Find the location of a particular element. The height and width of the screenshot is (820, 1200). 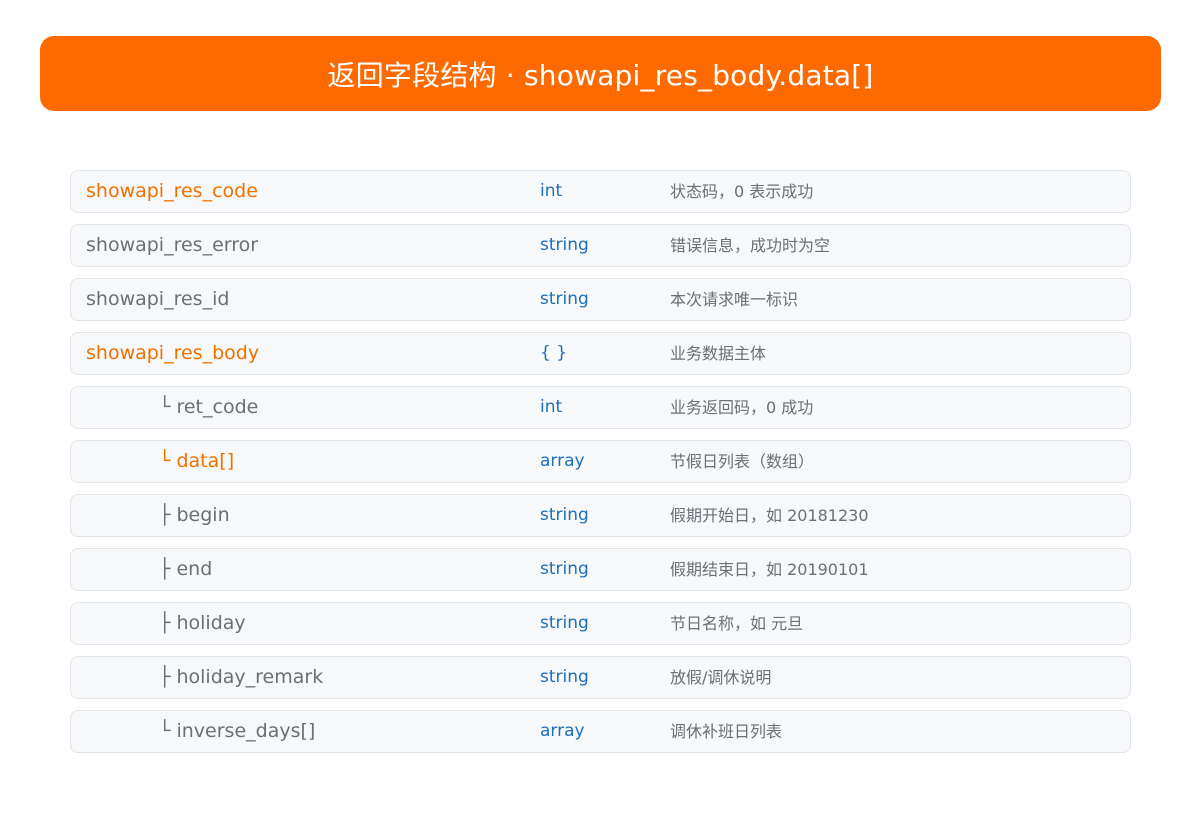

field-row-holiday: ├ holiday string 节日名称，如 元旦 is located at coordinates (600, 623).